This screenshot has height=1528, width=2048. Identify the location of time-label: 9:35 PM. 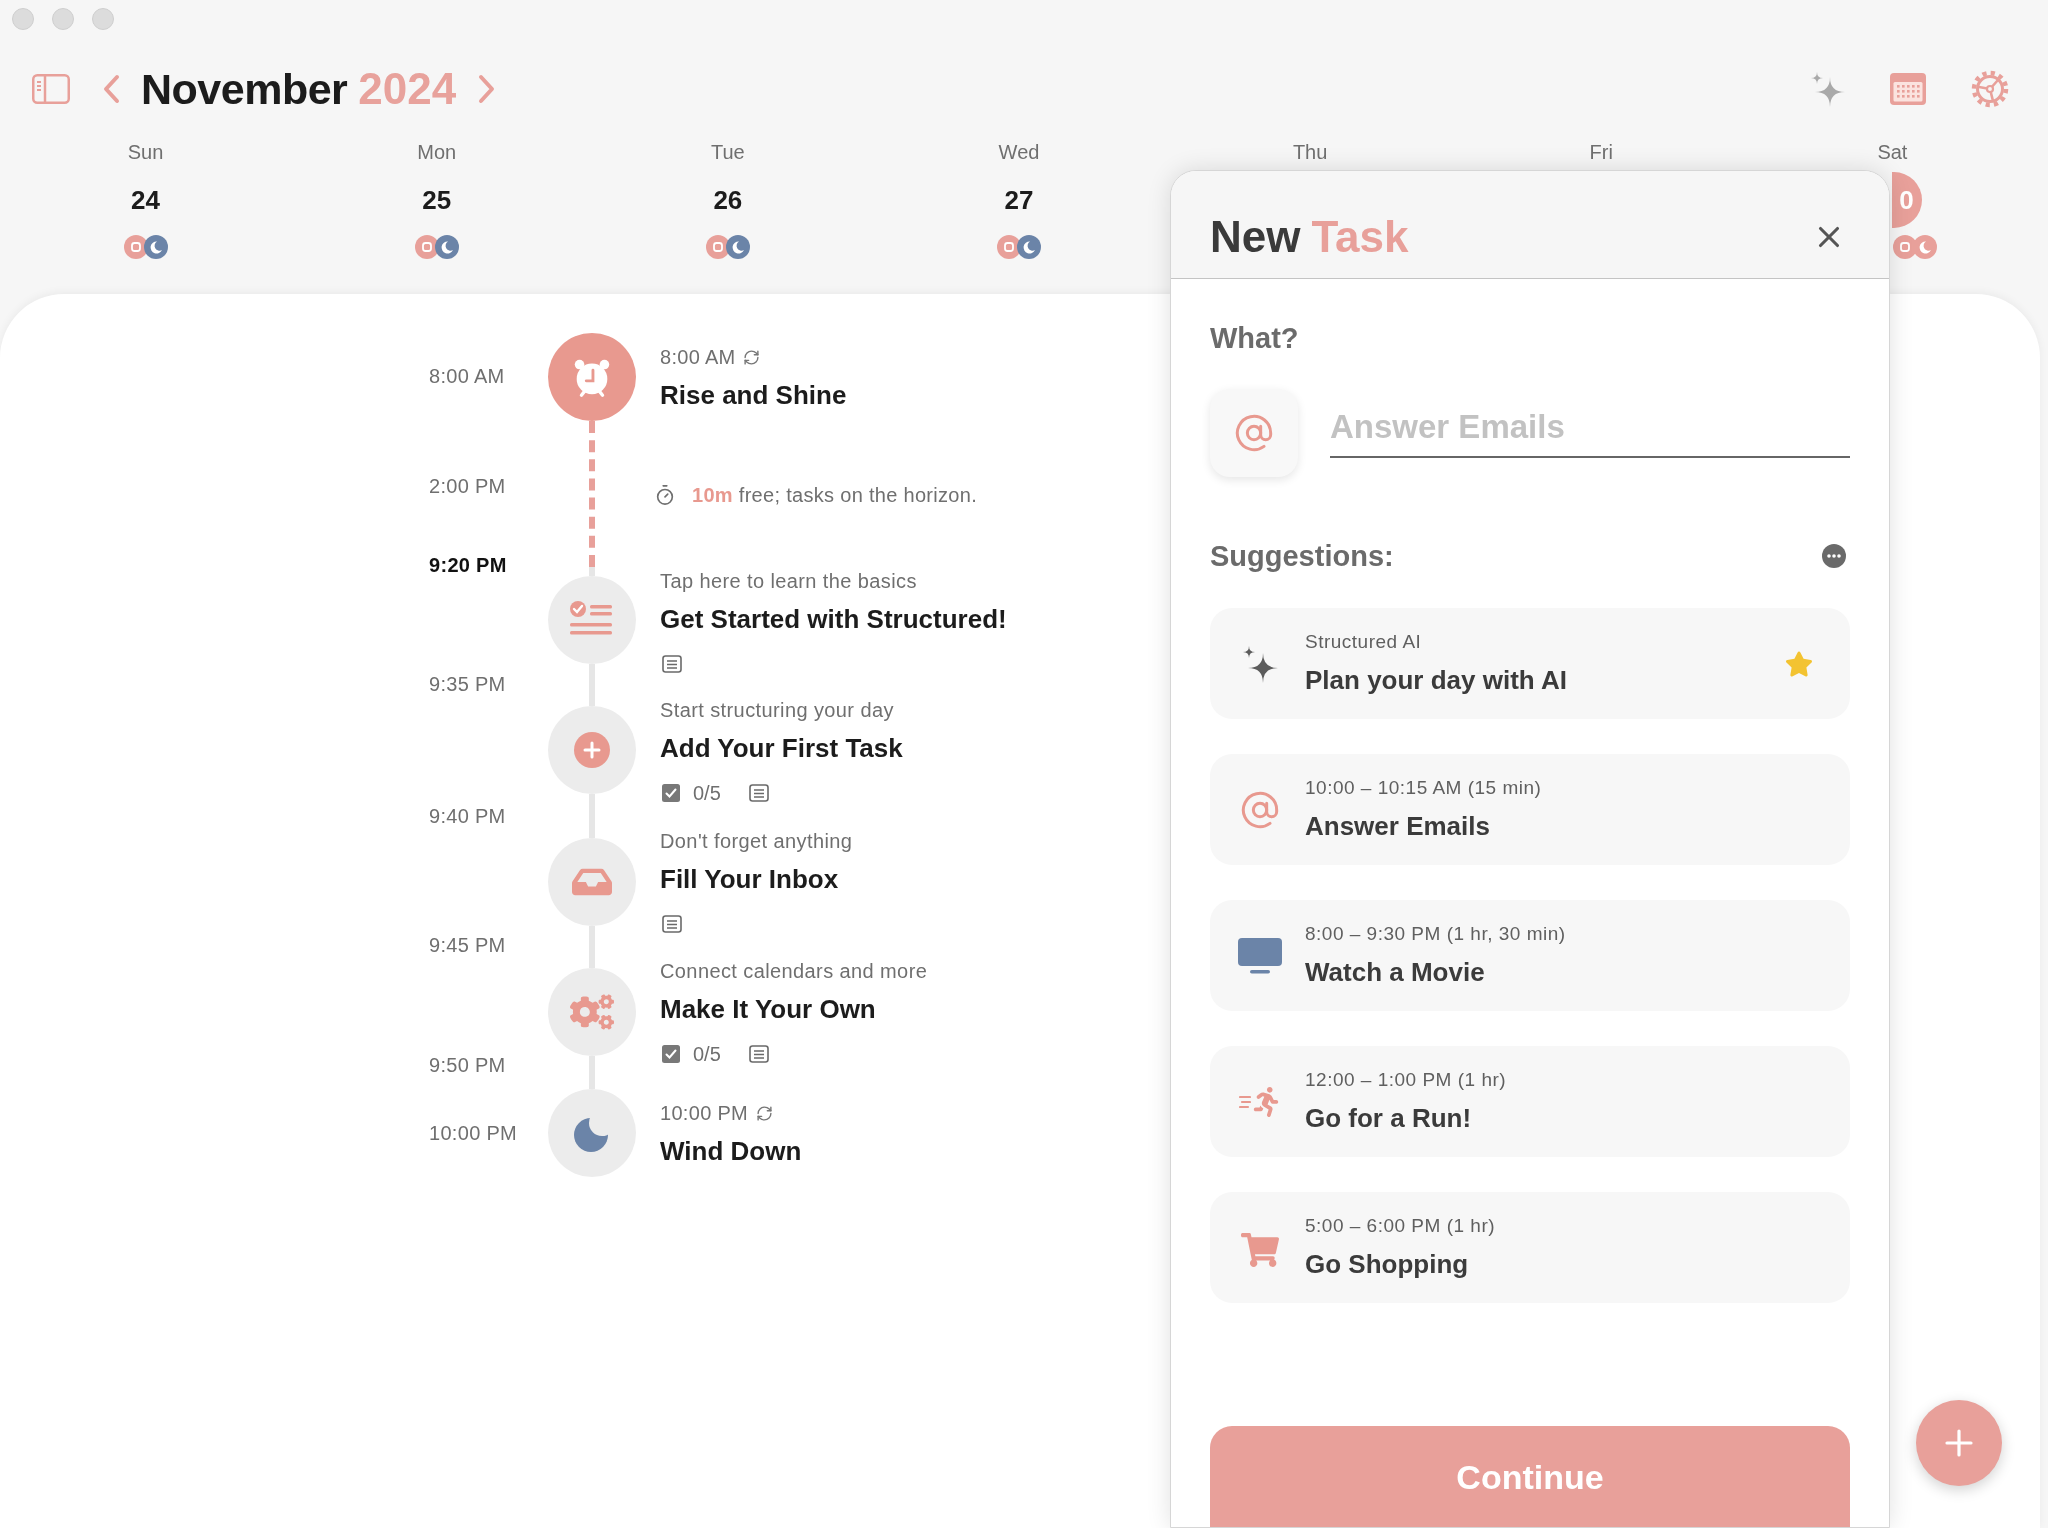
(467, 684).